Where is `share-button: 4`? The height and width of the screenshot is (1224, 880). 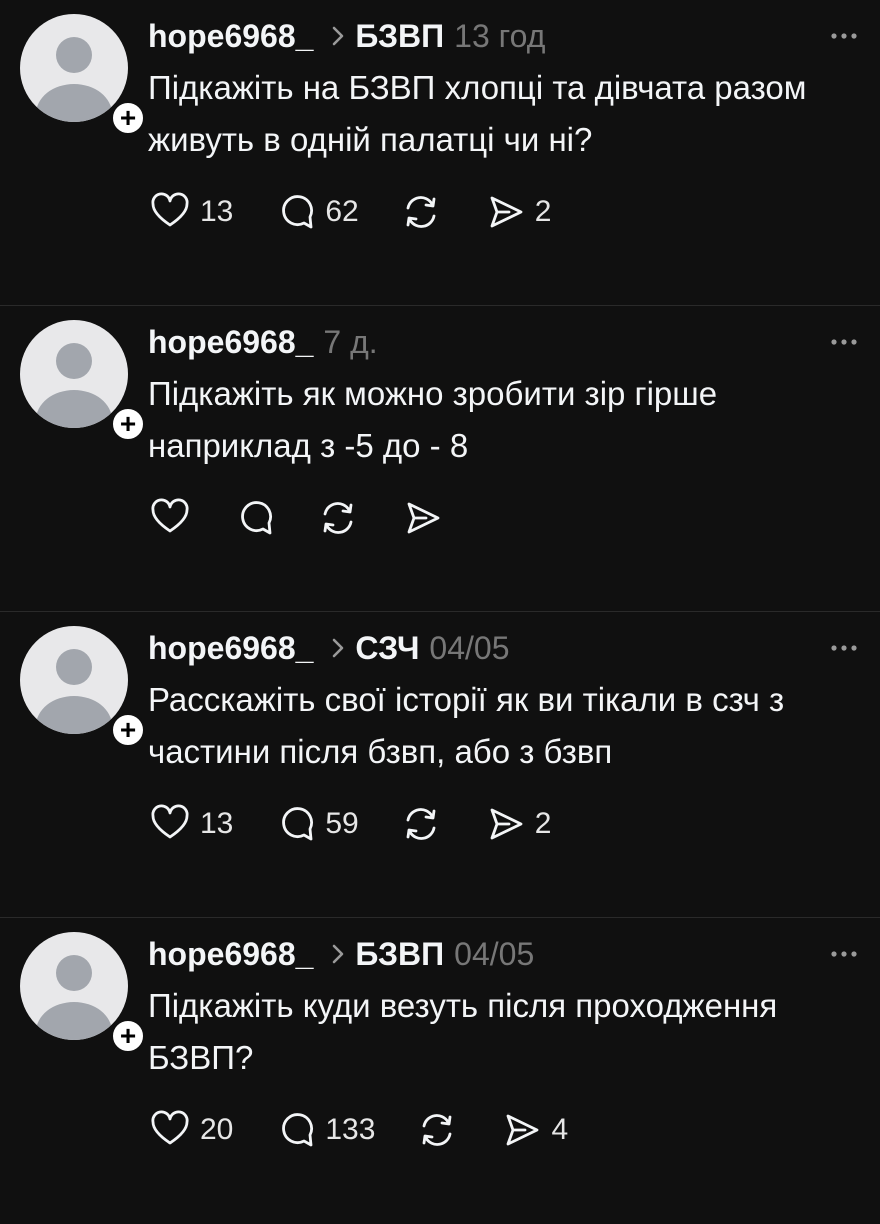 share-button: 4 is located at coordinates (533, 1130).